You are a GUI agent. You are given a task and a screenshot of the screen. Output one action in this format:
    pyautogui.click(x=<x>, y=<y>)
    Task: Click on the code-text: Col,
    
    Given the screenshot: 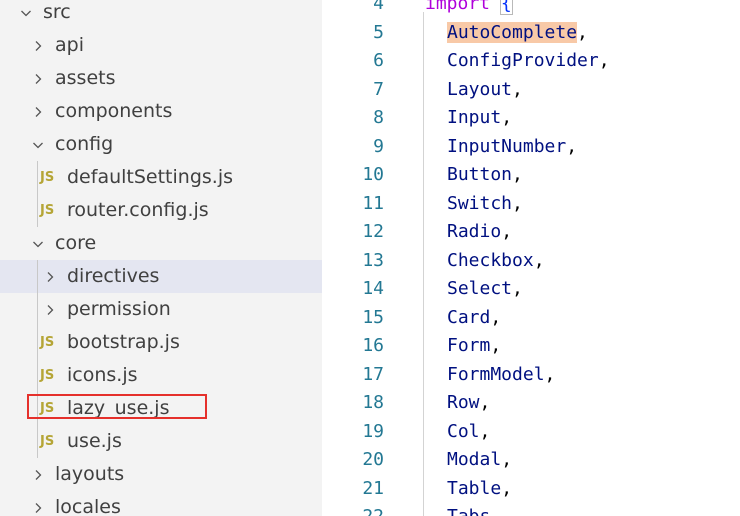 What is the action you would take?
    pyautogui.click(x=468, y=432)
    